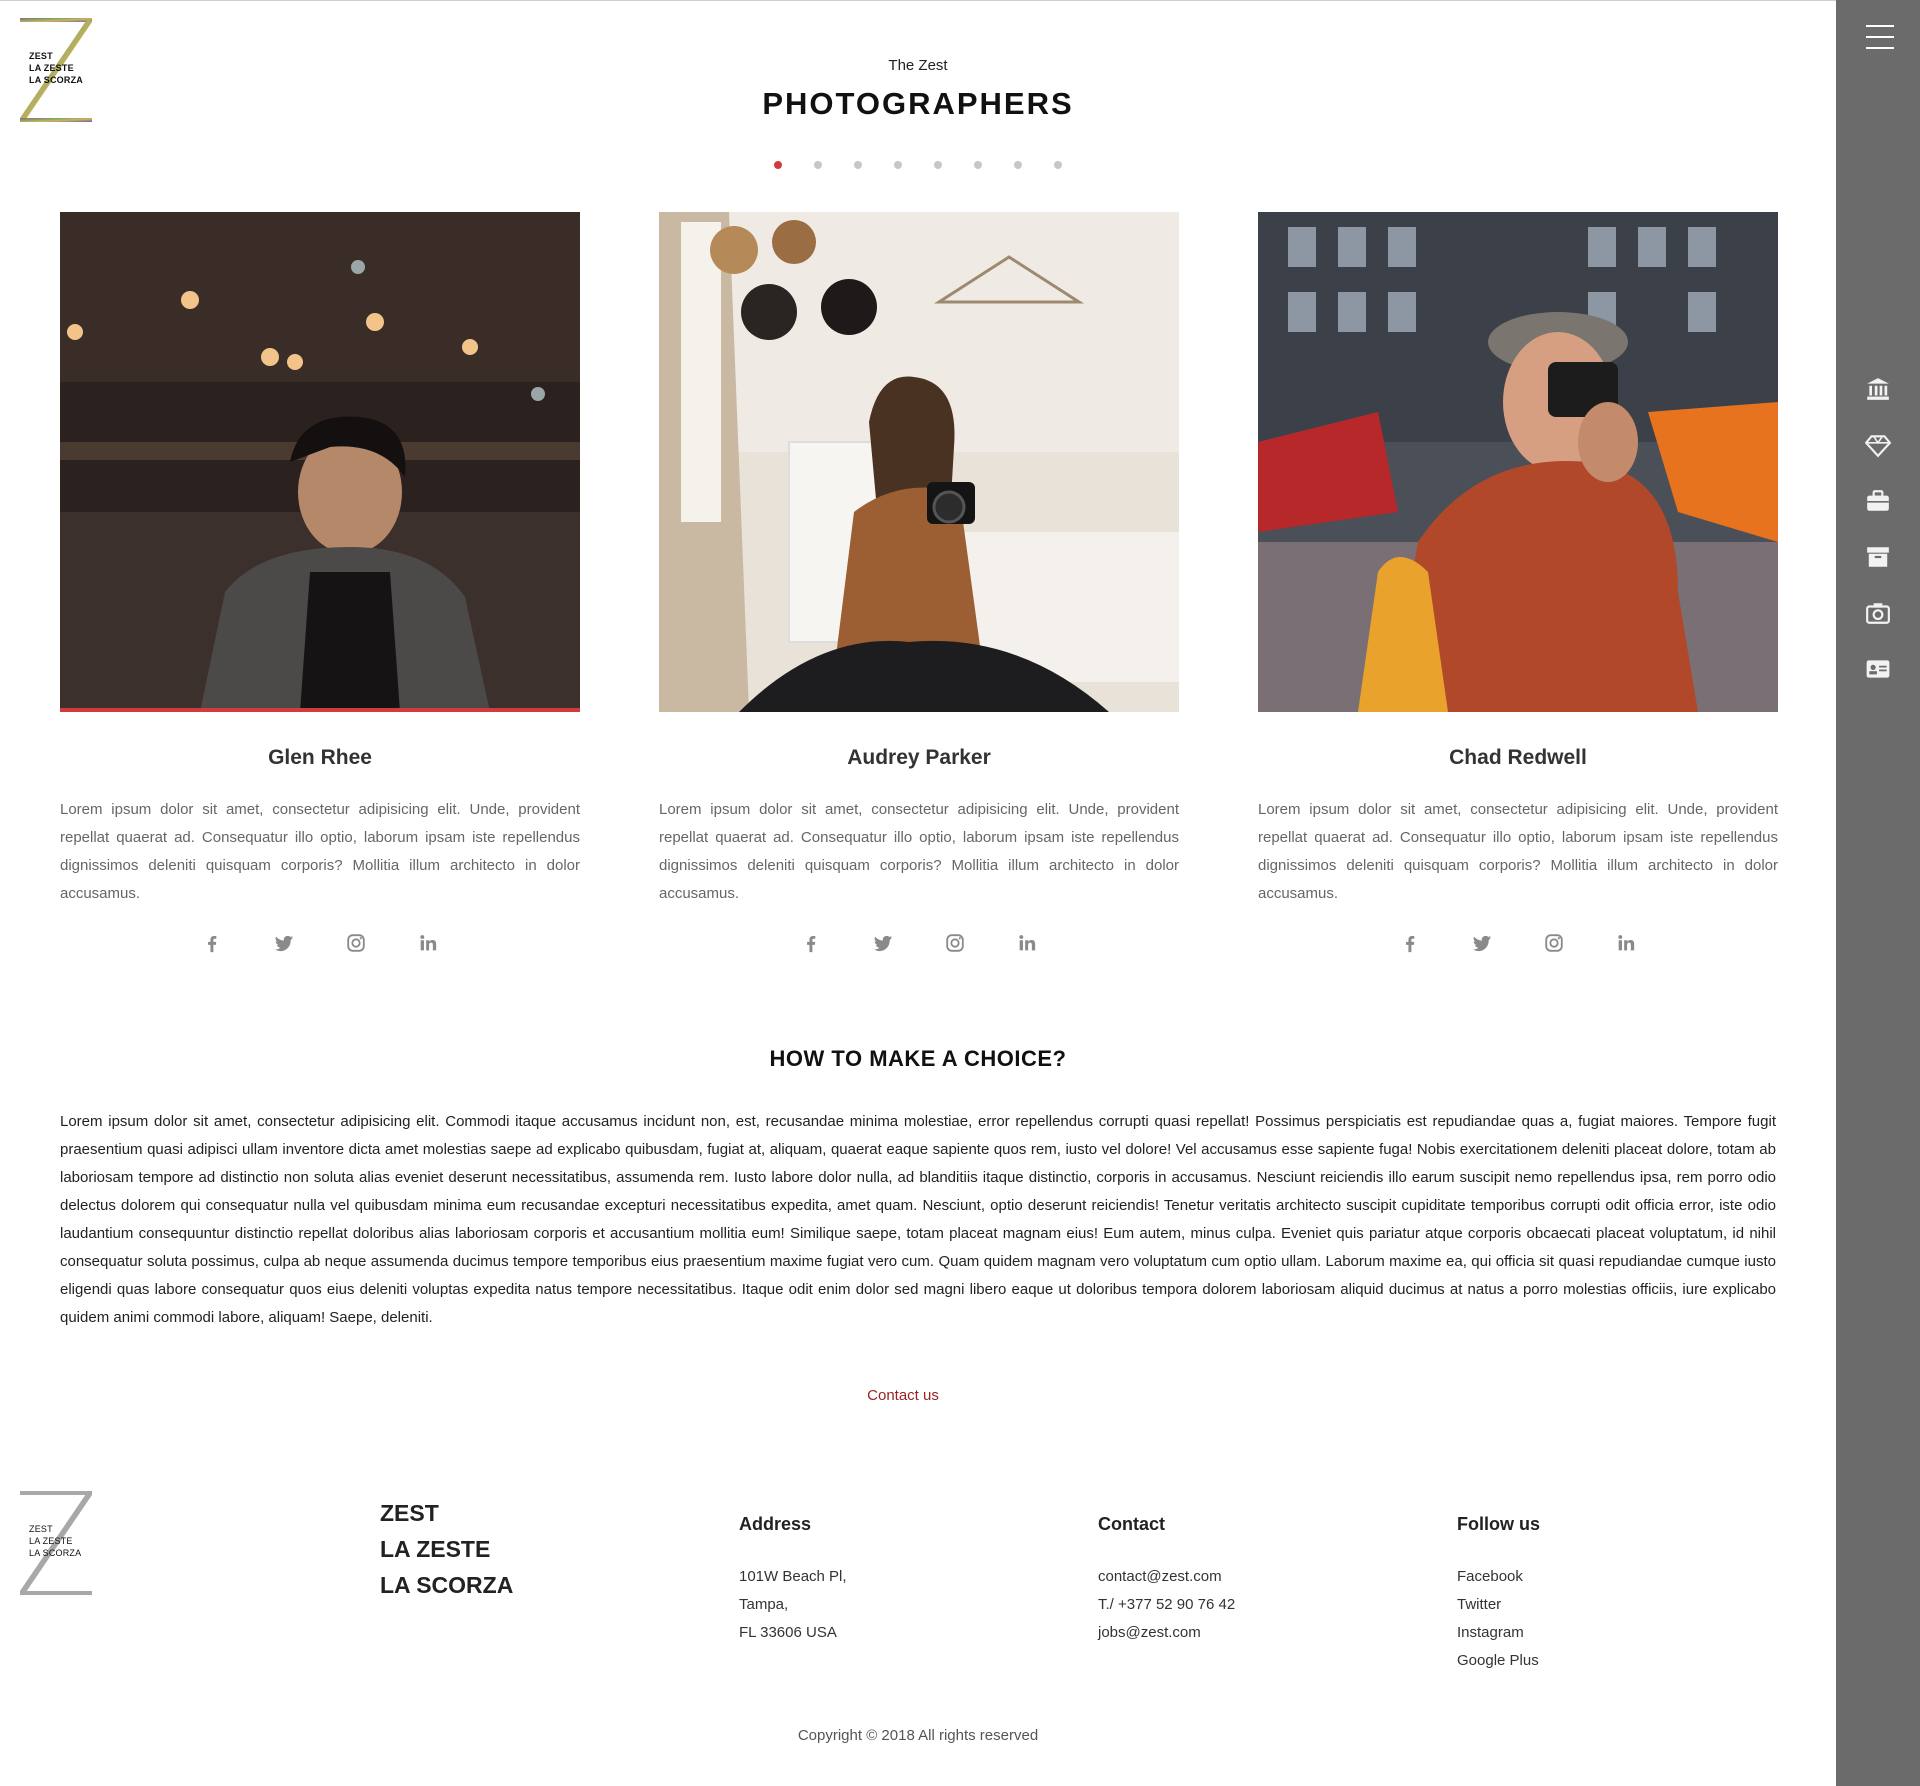 Image resolution: width=1920 pixels, height=1786 pixels. I want to click on camera-icon, so click(1878, 613).